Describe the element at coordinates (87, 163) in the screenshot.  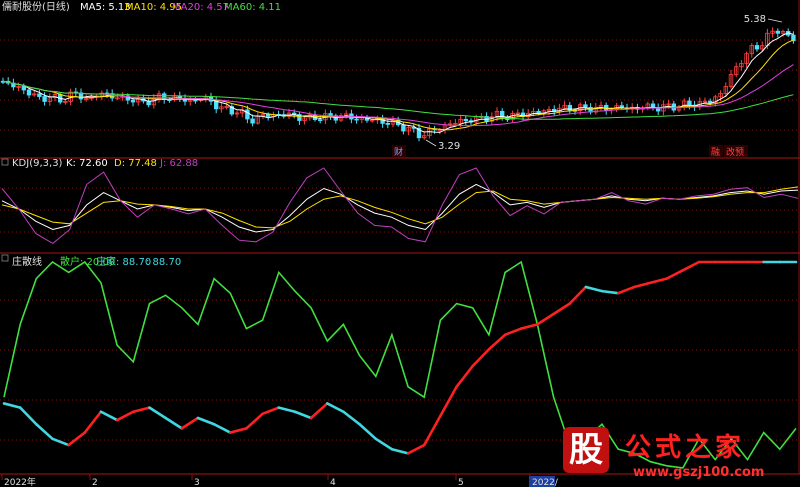
I see `kdj-k-label: K: 72.60` at that location.